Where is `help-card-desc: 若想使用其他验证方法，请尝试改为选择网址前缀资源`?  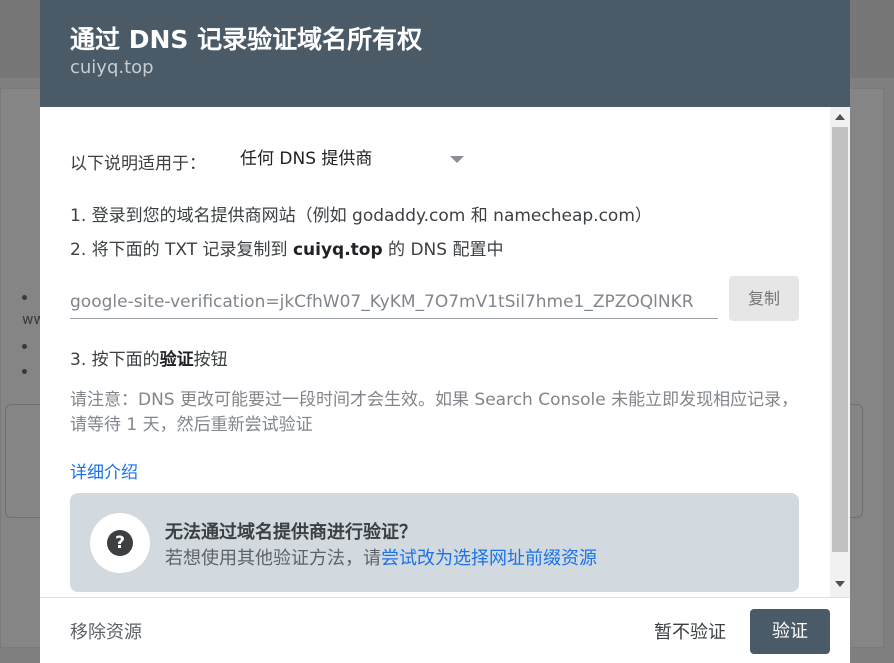
help-card-desc: 若想使用其他验证方法，请尝试改为选择网址前缀资源 is located at coordinates (381, 557).